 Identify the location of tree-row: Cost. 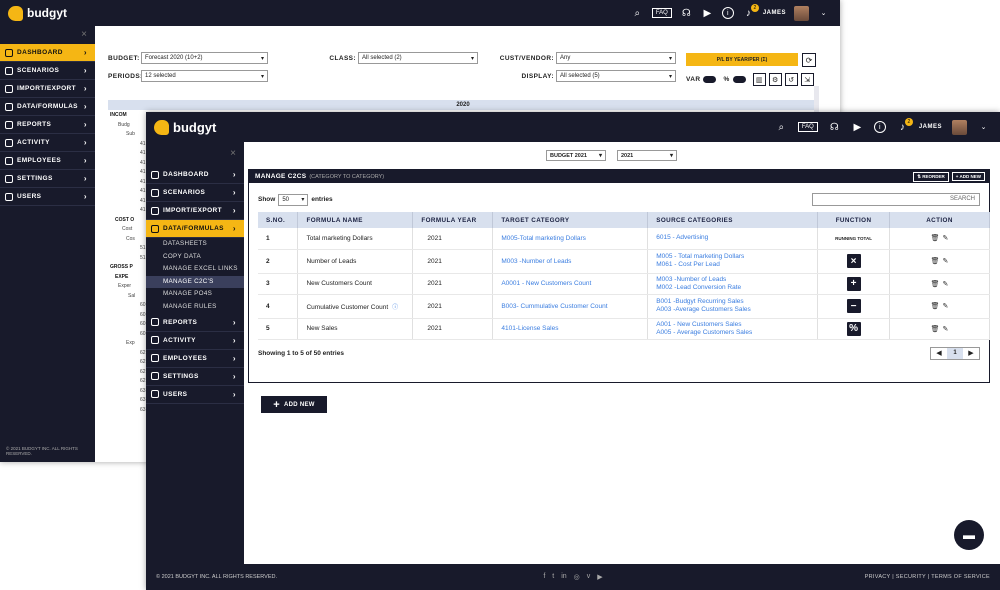
(130, 231).